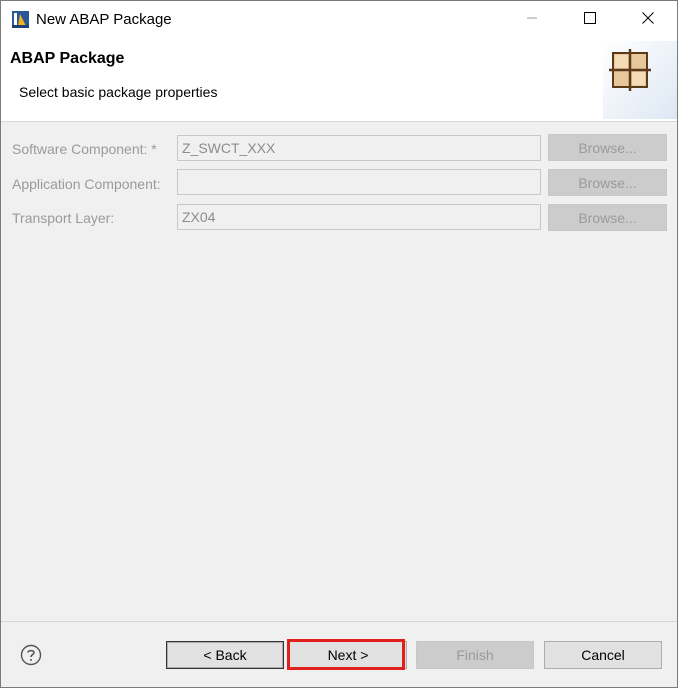 The width and height of the screenshot is (678, 688). What do you see at coordinates (104, 19) in the screenshot?
I see `window-title: New ABAP Package` at bounding box center [104, 19].